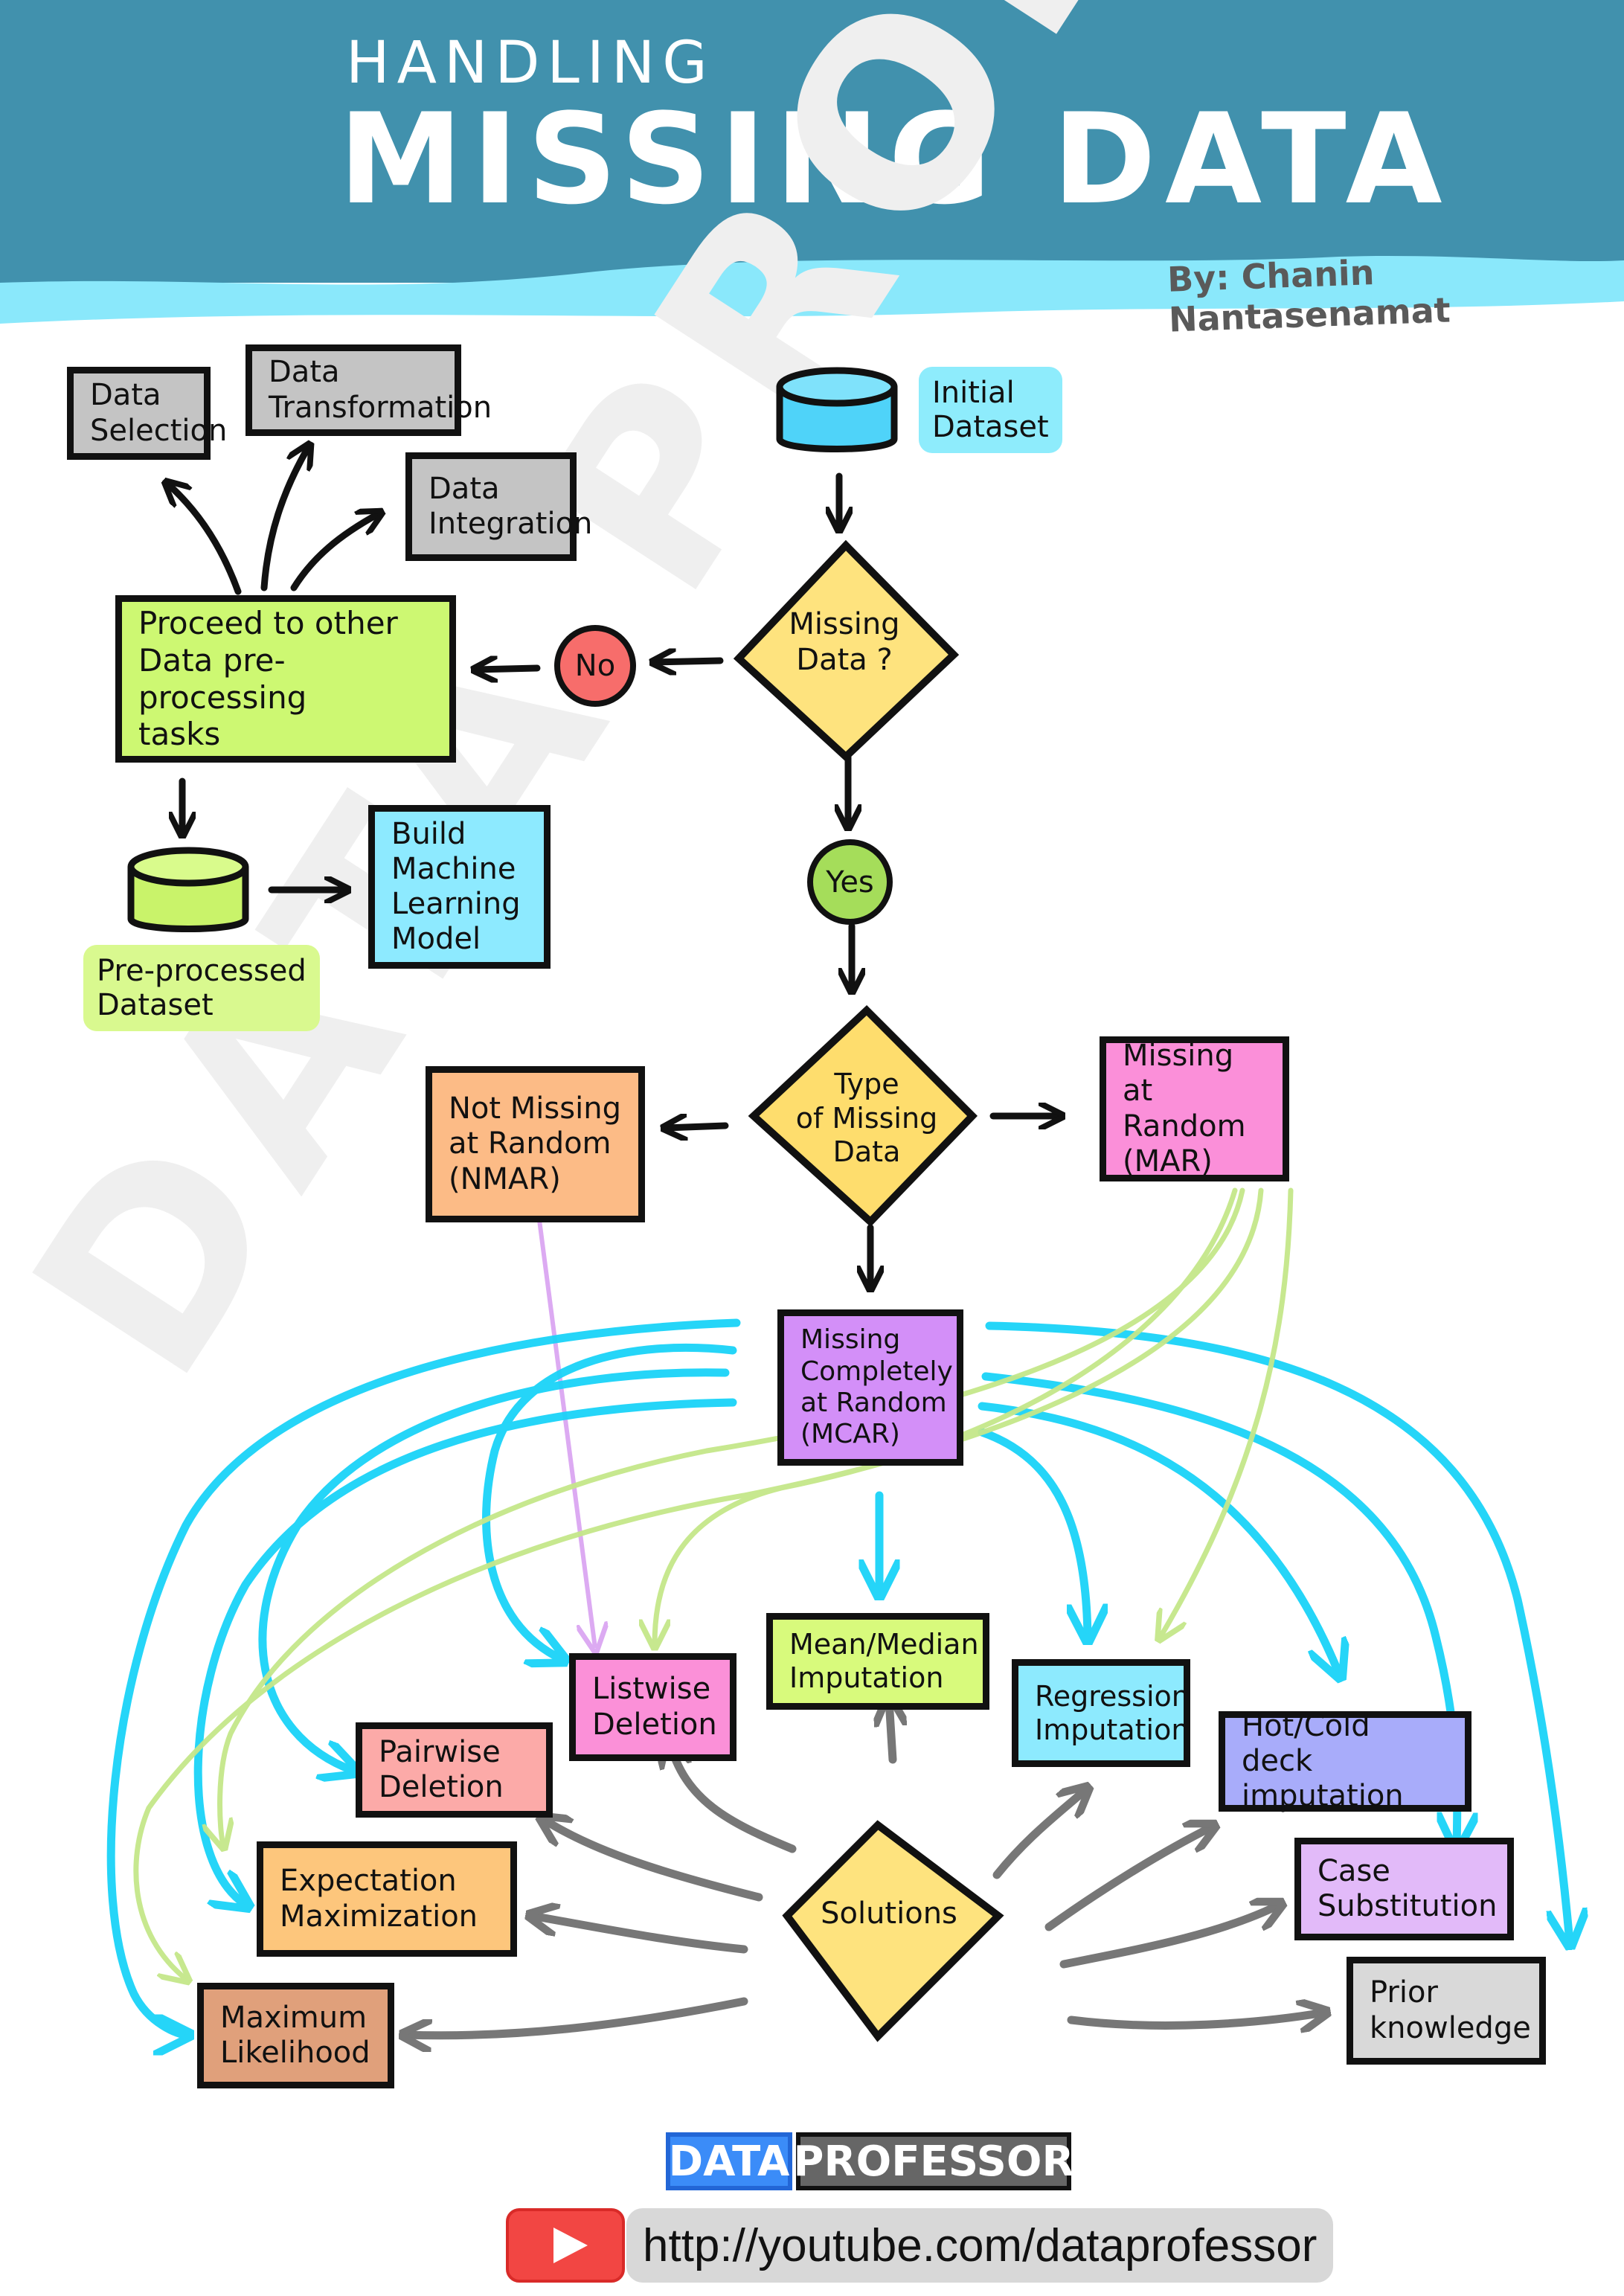 The image size is (1624, 2296). I want to click on initial-dataset-label: Initial Dataset, so click(991, 410).